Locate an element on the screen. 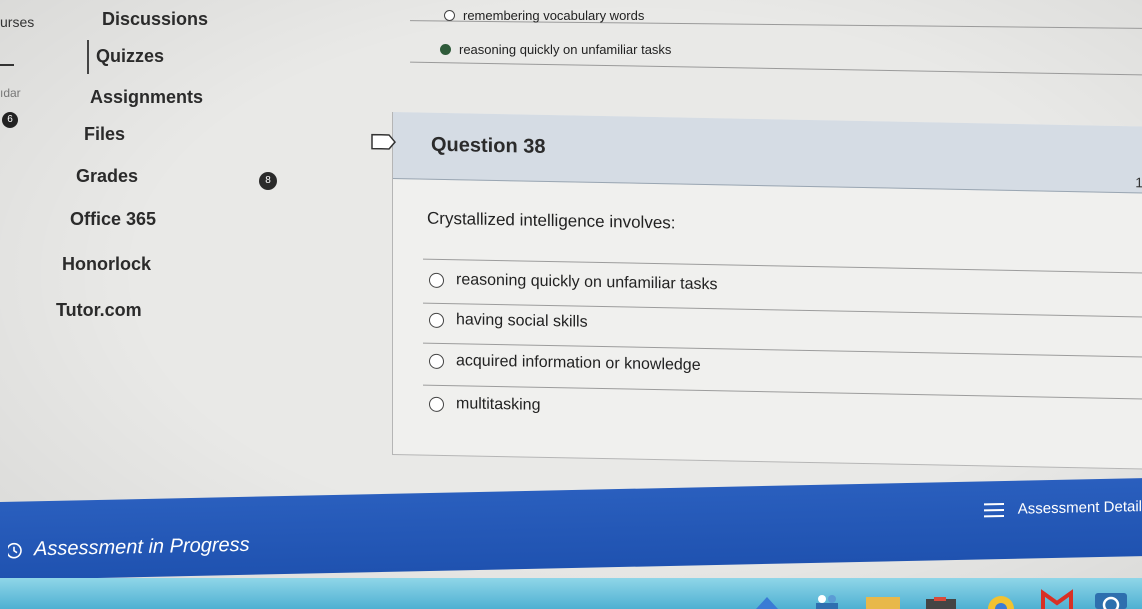 The height and width of the screenshot is (609, 1142). divider is located at coordinates (776, 68).